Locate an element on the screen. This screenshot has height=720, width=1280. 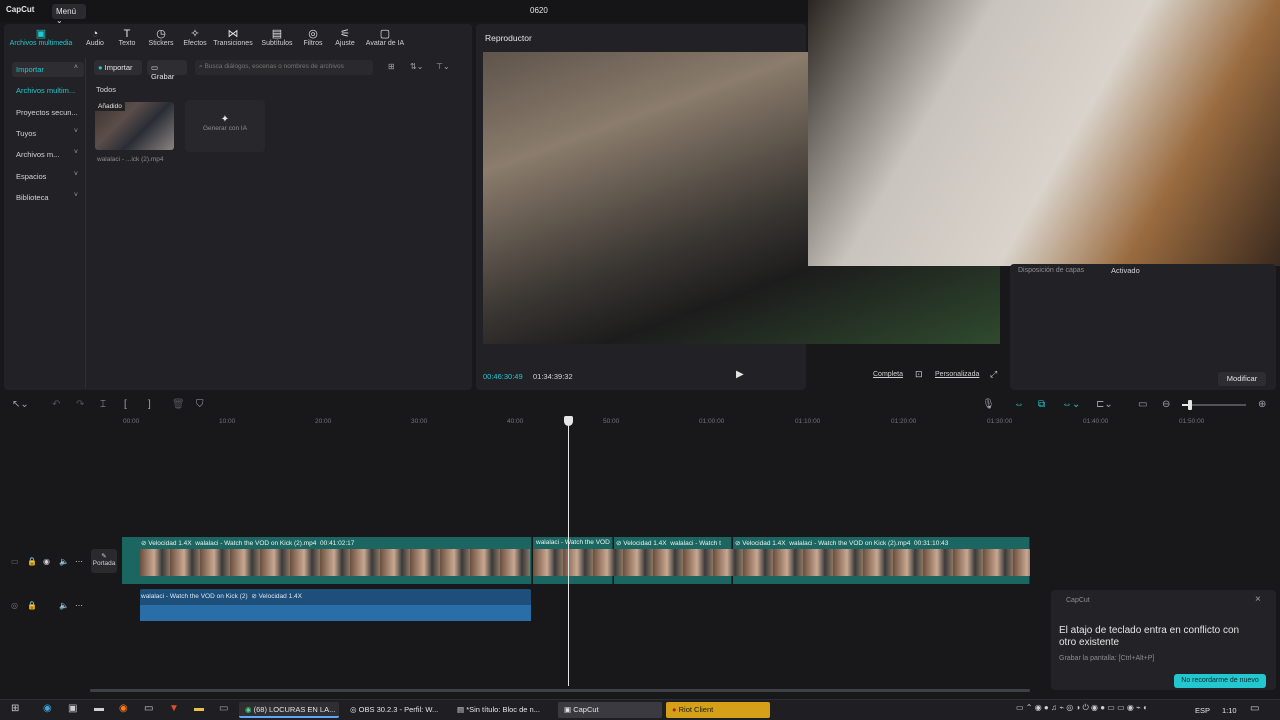
media-thumbnail: Añadido is located at coordinates (134, 126).